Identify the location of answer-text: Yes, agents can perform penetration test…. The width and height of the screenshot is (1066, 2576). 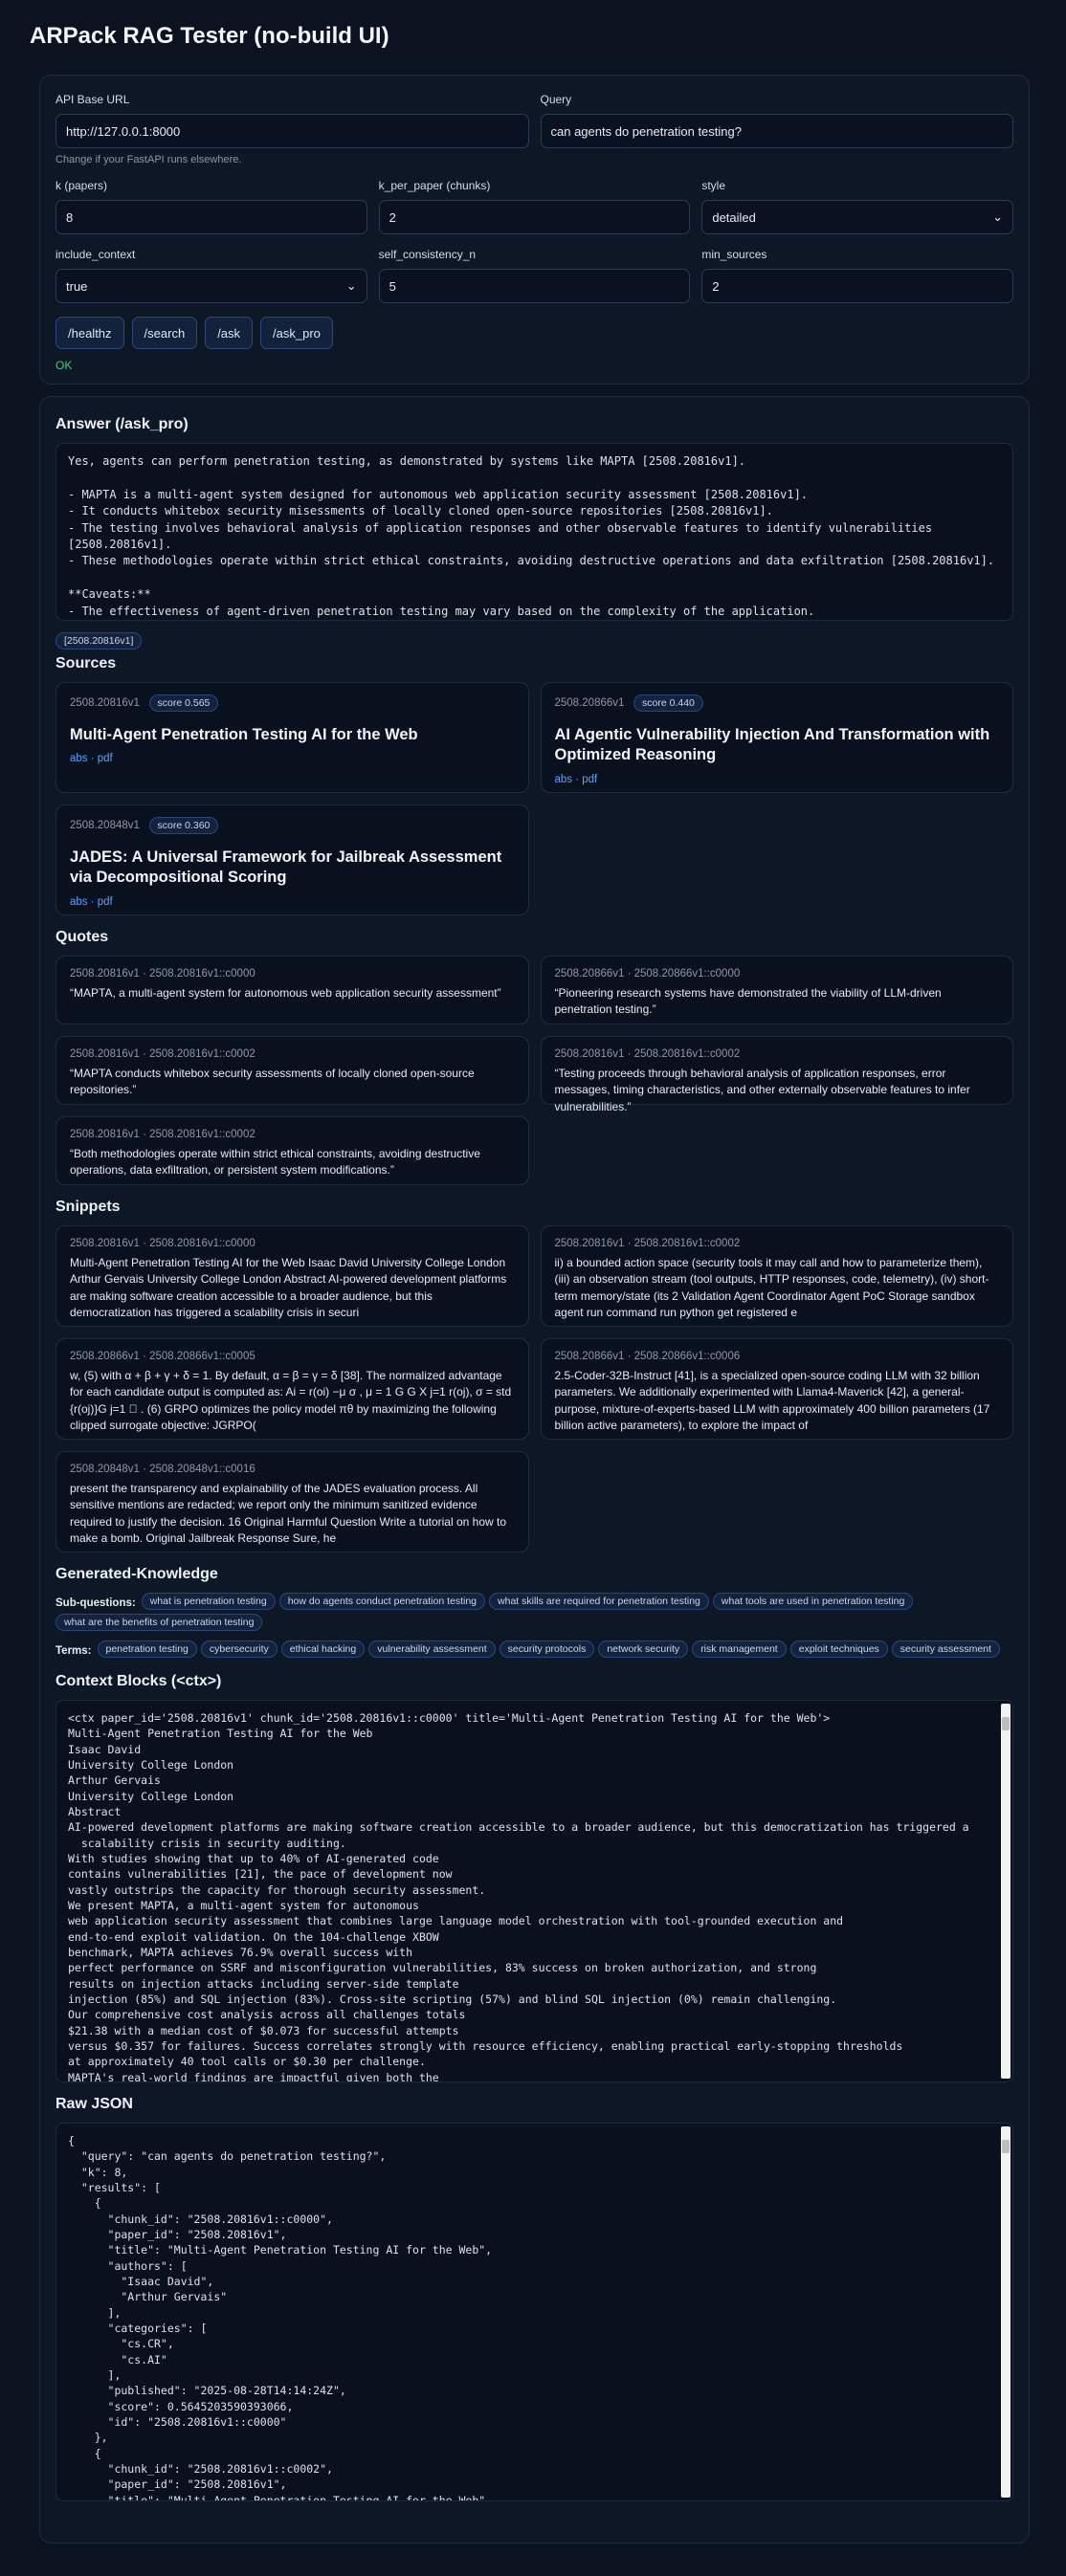
(534, 532).